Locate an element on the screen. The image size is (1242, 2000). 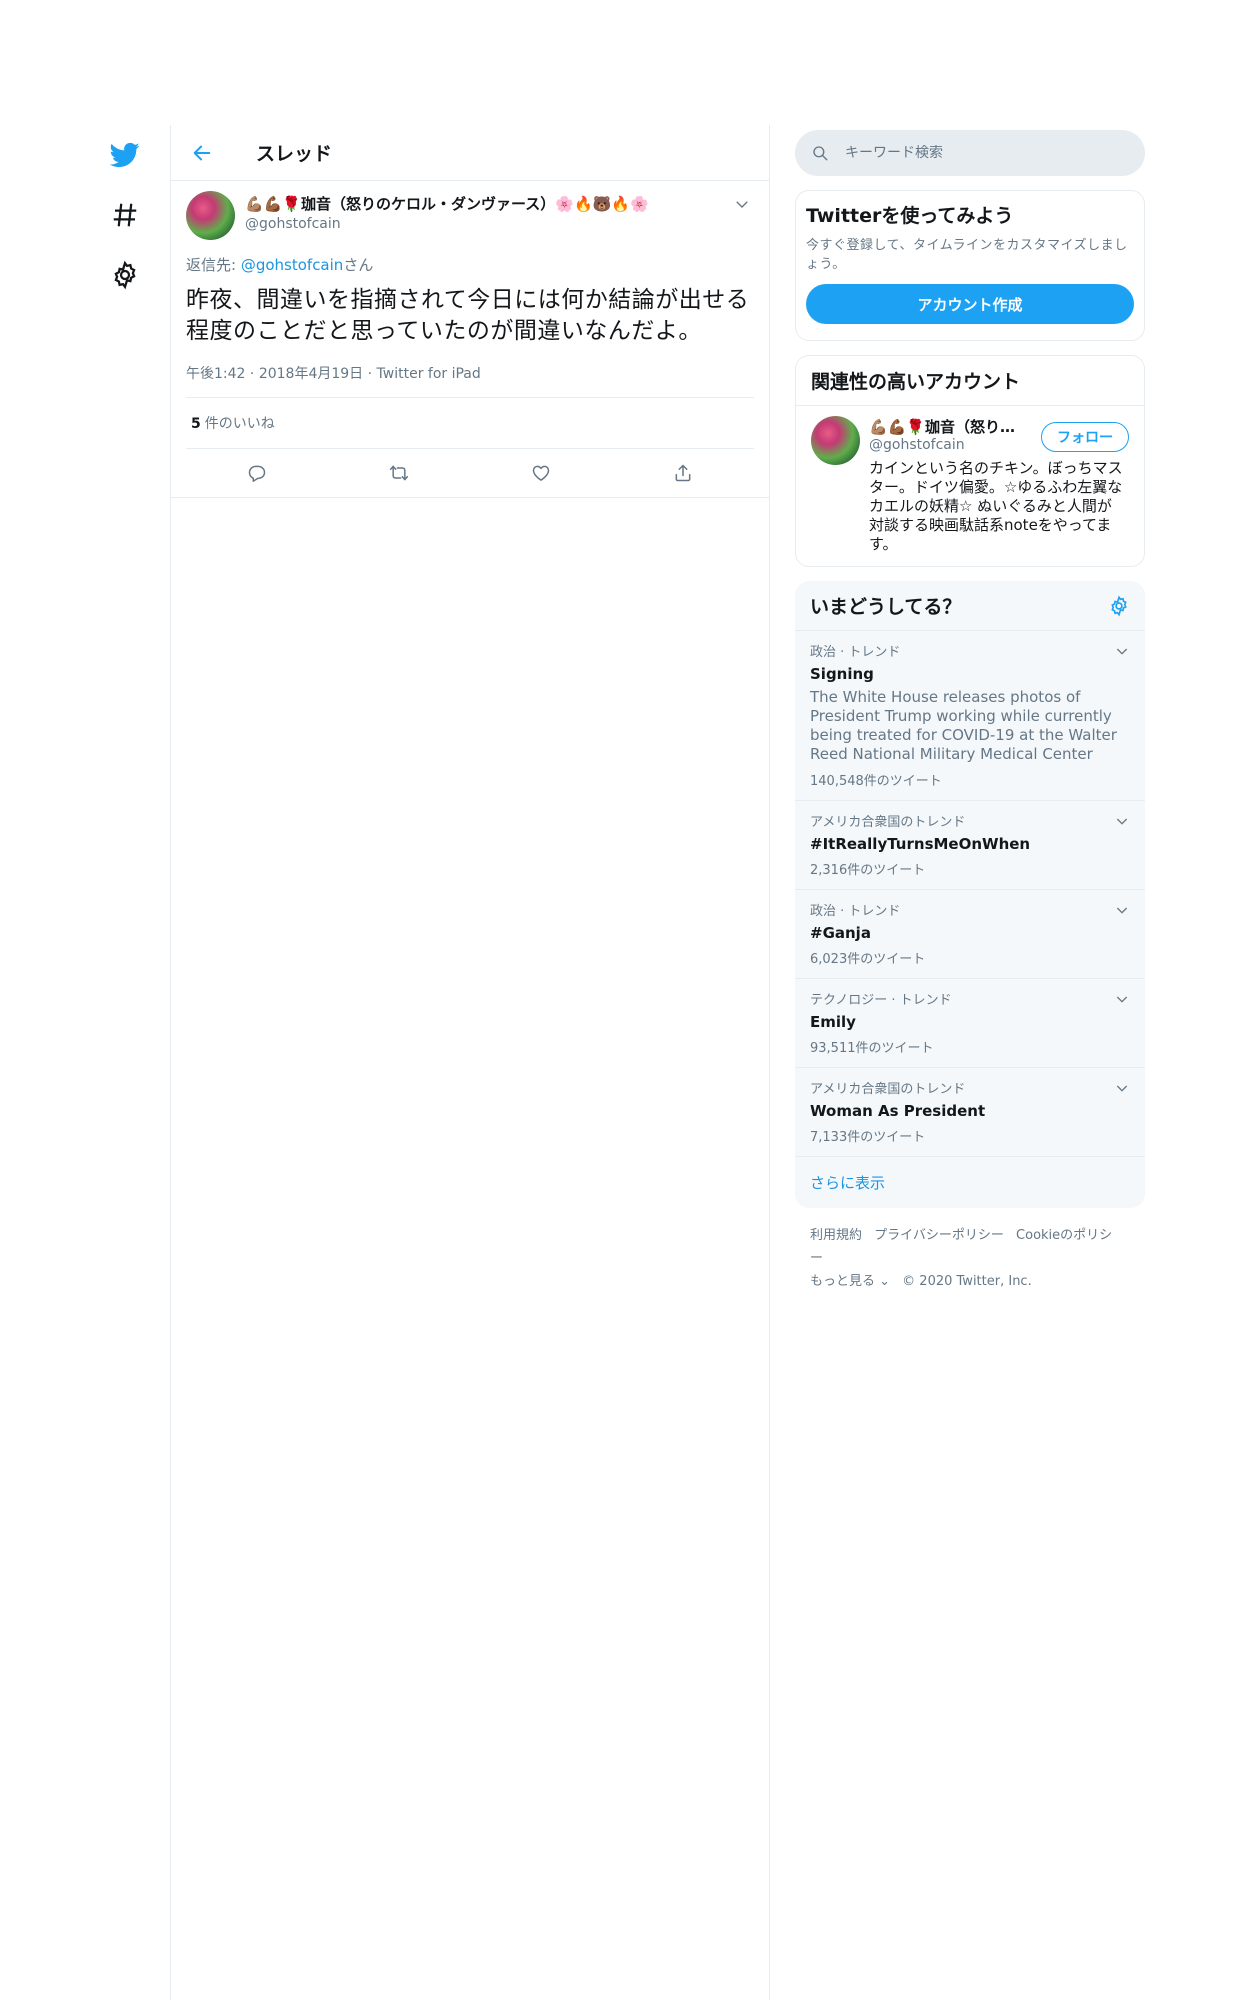
related-accounts-title: 関連性の高いアカウント is located at coordinates (916, 382).